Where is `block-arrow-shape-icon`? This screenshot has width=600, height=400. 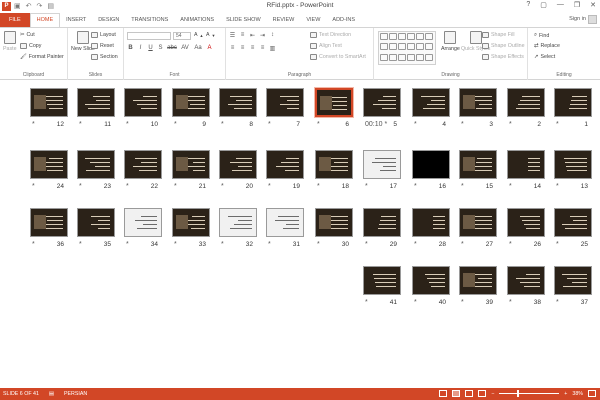 block-arrow-shape-icon is located at coordinates (402, 47).